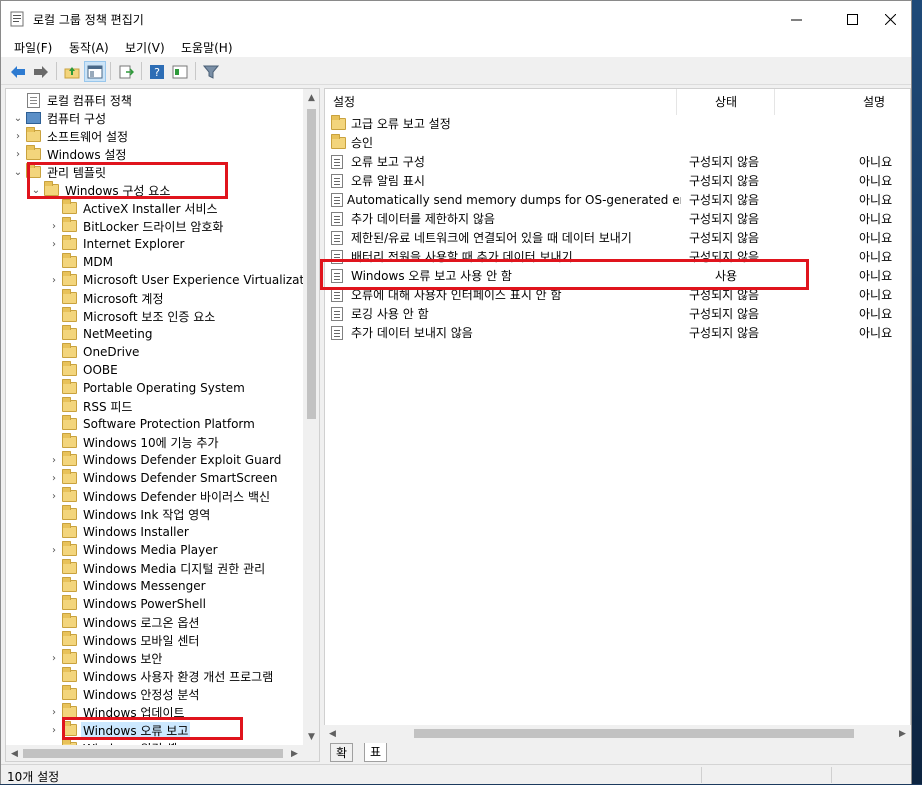 This screenshot has height=785, width=922. What do you see at coordinates (617, 218) in the screenshot?
I see `list-item: 추가 데이터를 제한하지 않음 구성되지 않음 아니요` at bounding box center [617, 218].